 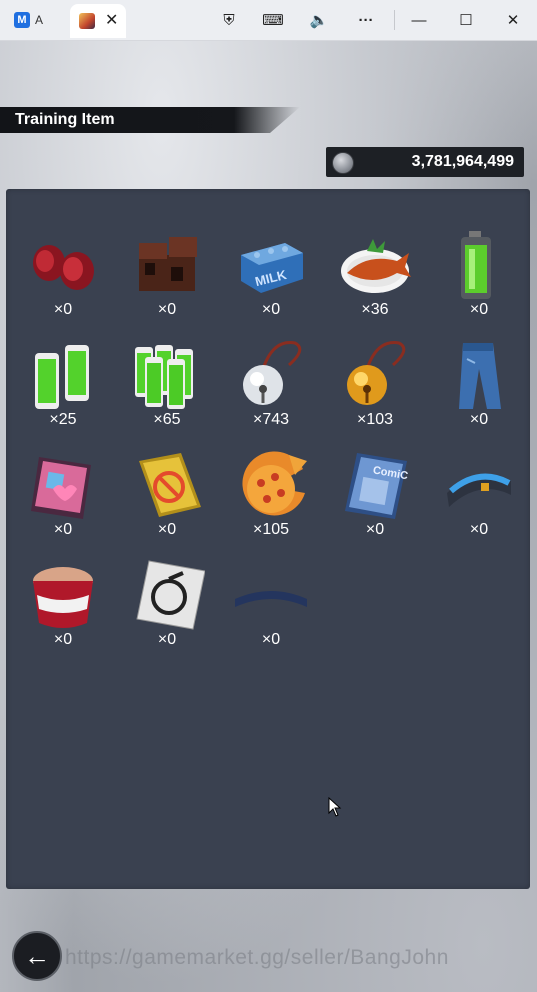 I want to click on headband-icon, so click(x=271, y=595).